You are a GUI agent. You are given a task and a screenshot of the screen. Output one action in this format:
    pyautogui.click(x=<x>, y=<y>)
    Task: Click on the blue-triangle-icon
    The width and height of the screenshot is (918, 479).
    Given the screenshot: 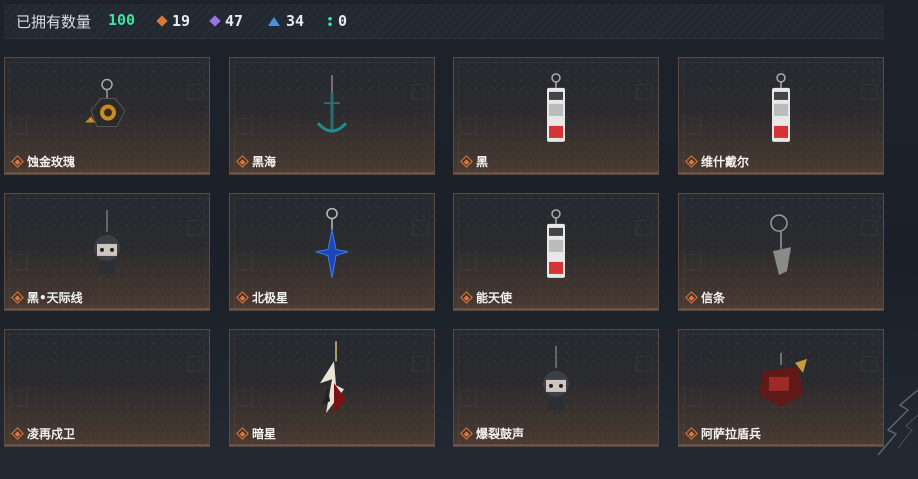 What is the action you would take?
    pyautogui.click(x=274, y=21)
    